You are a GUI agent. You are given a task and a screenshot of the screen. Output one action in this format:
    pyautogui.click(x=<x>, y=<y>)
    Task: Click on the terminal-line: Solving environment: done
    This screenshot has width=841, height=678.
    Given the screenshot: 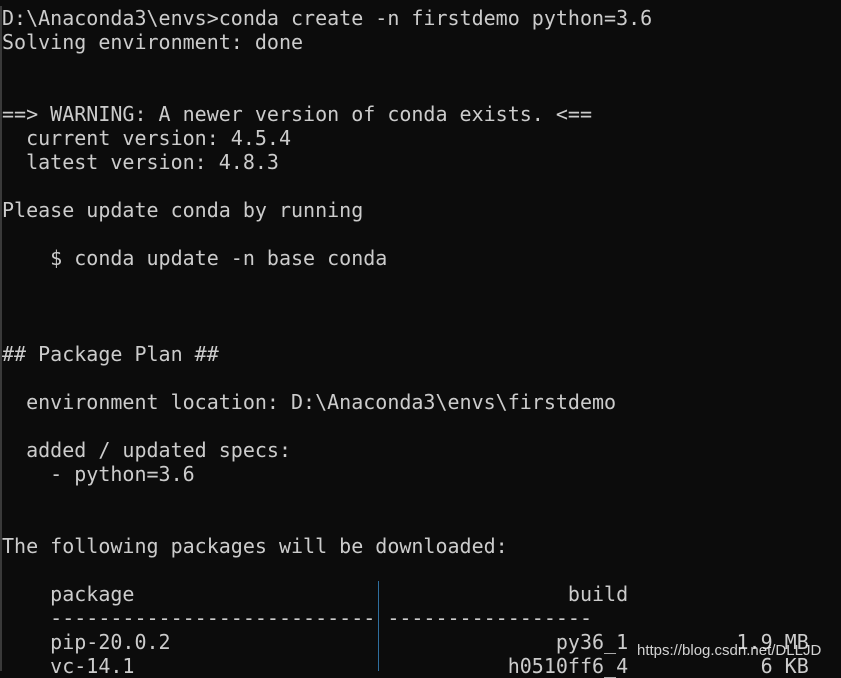 What is the action you would take?
    pyautogui.click(x=153, y=42)
    